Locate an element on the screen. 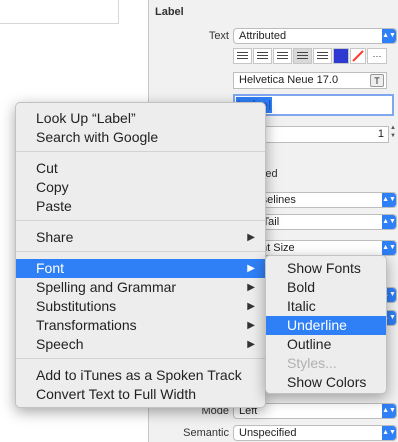  lines-stepper: ▲ ▼ is located at coordinates (393, 134).